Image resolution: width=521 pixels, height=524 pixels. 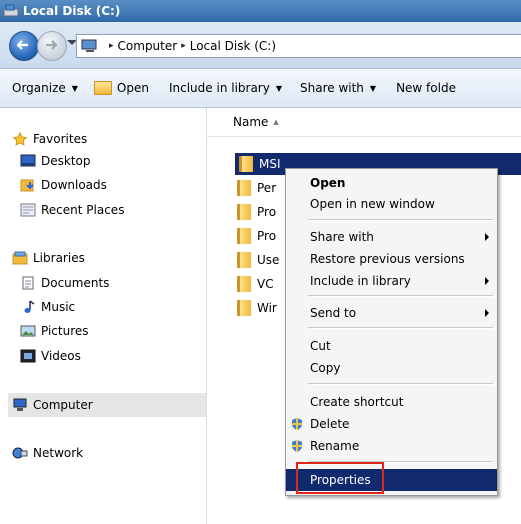 What do you see at coordinates (391, 402) in the screenshot?
I see `menu-item-create-shortcut: Create shortcut` at bounding box center [391, 402].